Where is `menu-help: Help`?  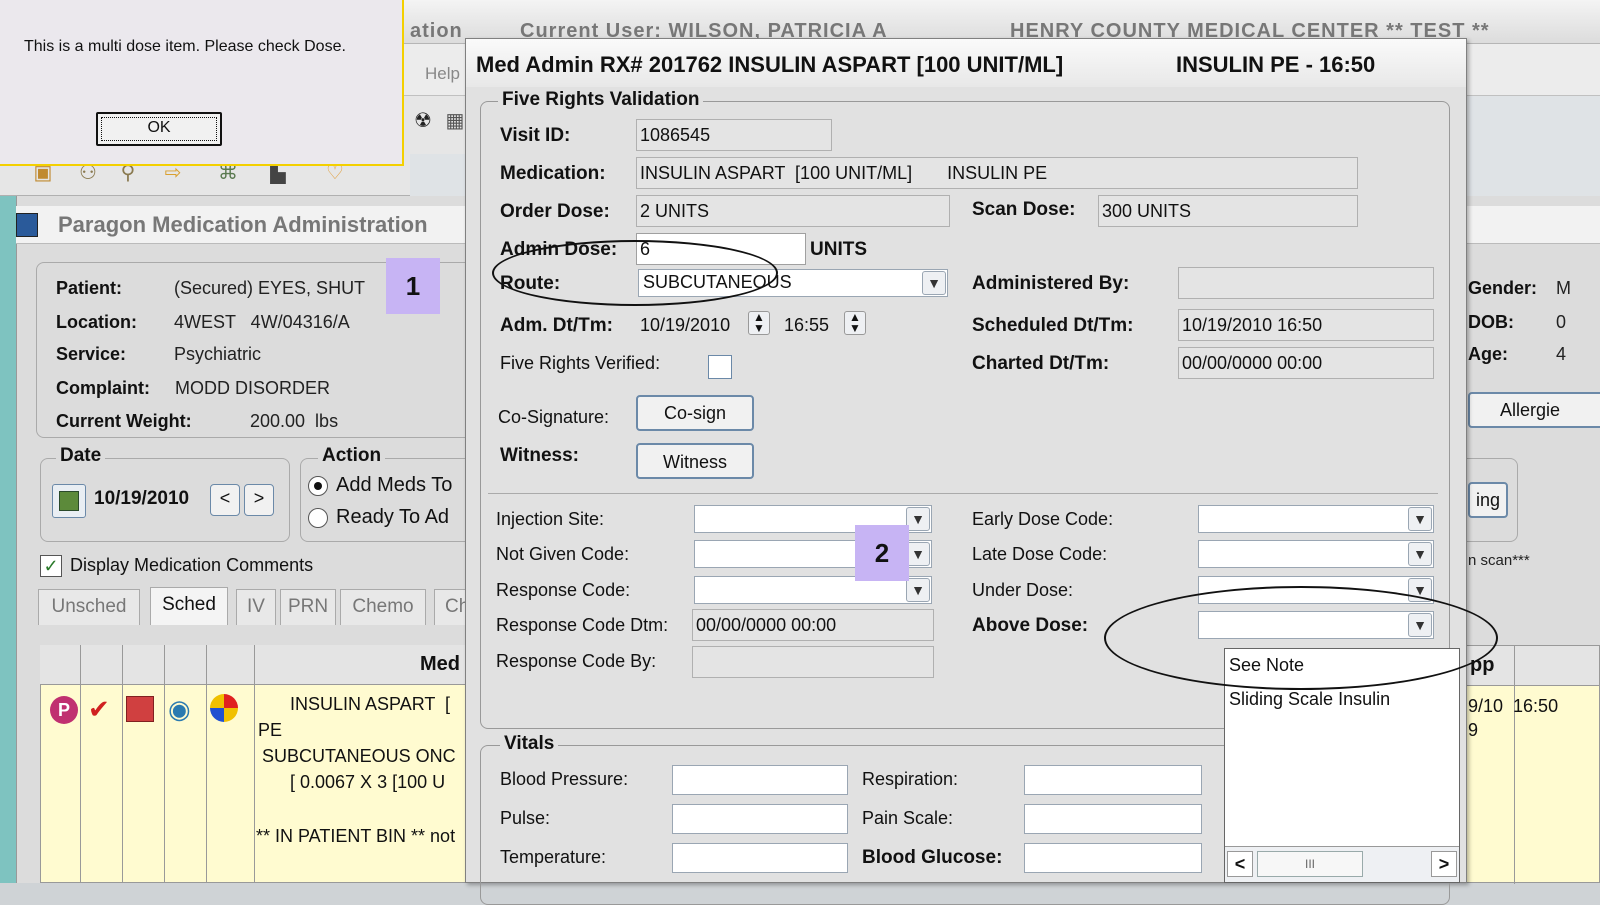 menu-help: Help is located at coordinates (442, 74).